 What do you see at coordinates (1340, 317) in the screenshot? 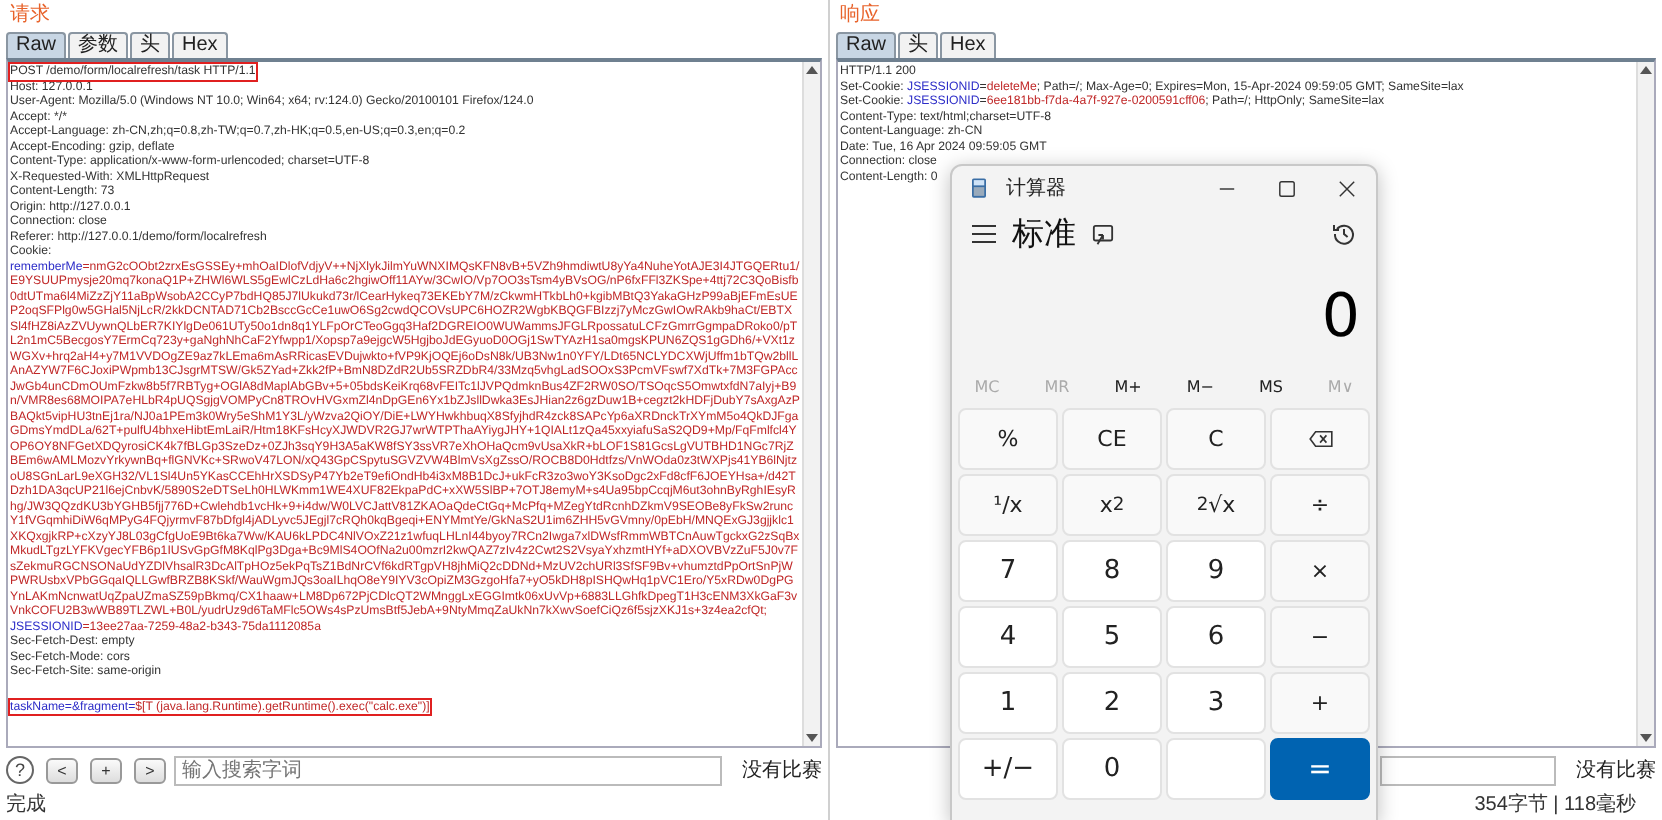
I see `display-value: 0` at bounding box center [1340, 317].